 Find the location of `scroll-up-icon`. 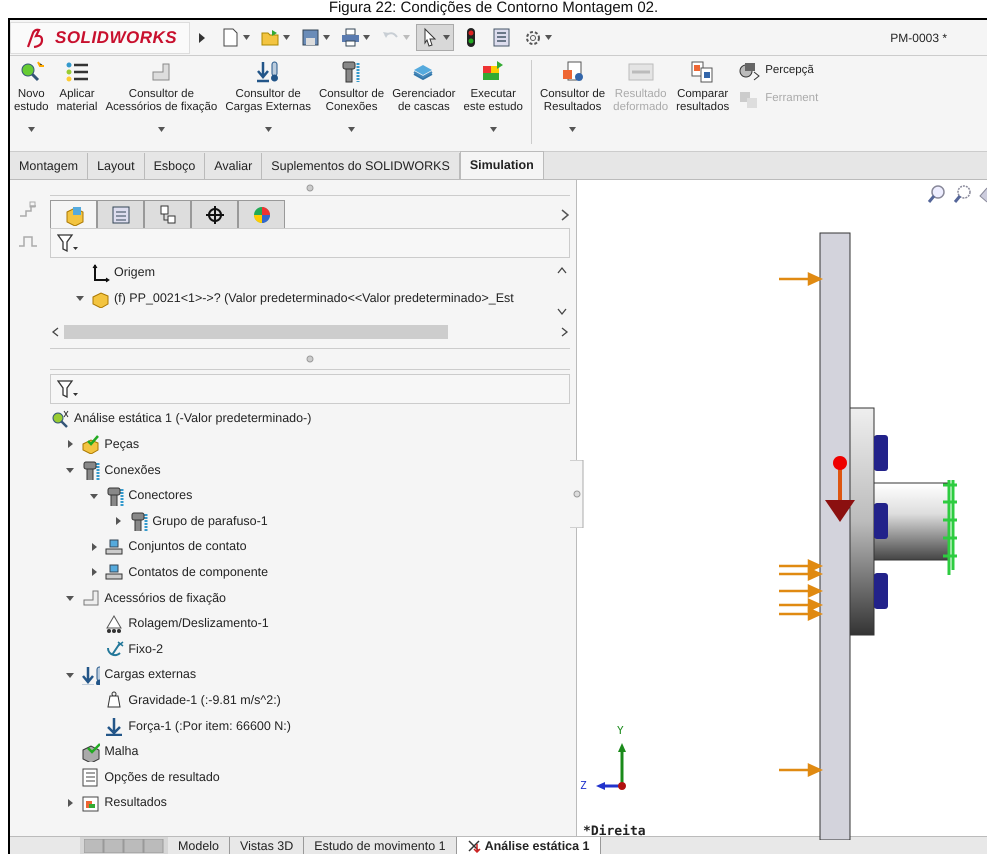

scroll-up-icon is located at coordinates (562, 270).